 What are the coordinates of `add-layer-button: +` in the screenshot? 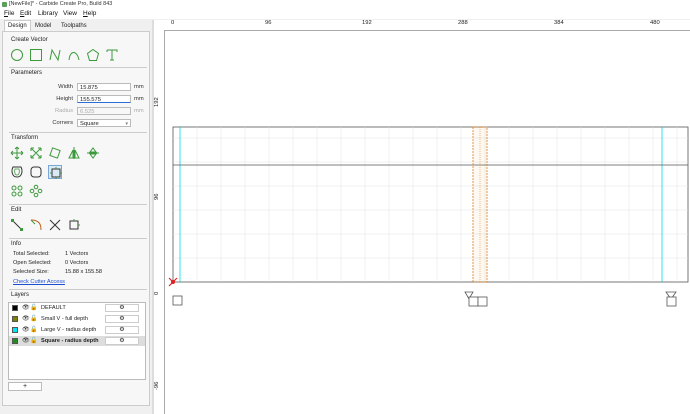 It's located at (25, 386).